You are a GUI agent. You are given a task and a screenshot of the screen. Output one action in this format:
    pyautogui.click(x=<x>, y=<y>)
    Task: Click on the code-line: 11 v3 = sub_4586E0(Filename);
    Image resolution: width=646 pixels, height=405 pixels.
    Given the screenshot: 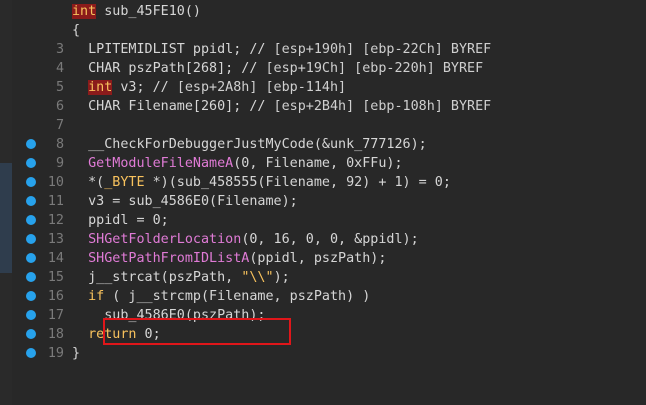 What is the action you would take?
    pyautogui.click(x=323, y=201)
    